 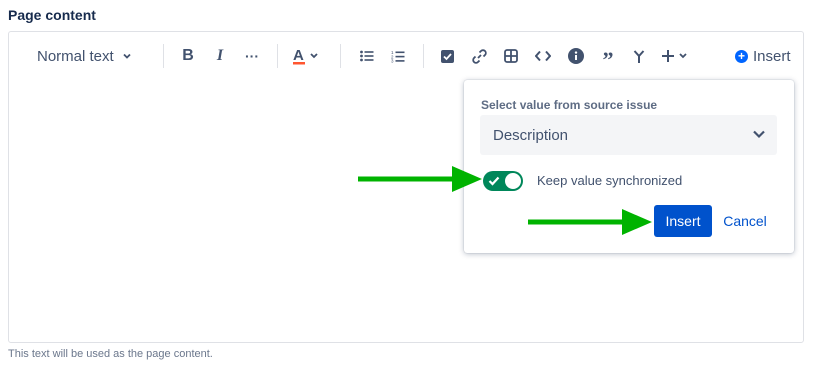 What do you see at coordinates (252, 56) in the screenshot?
I see `more-formatting-icon: ···` at bounding box center [252, 56].